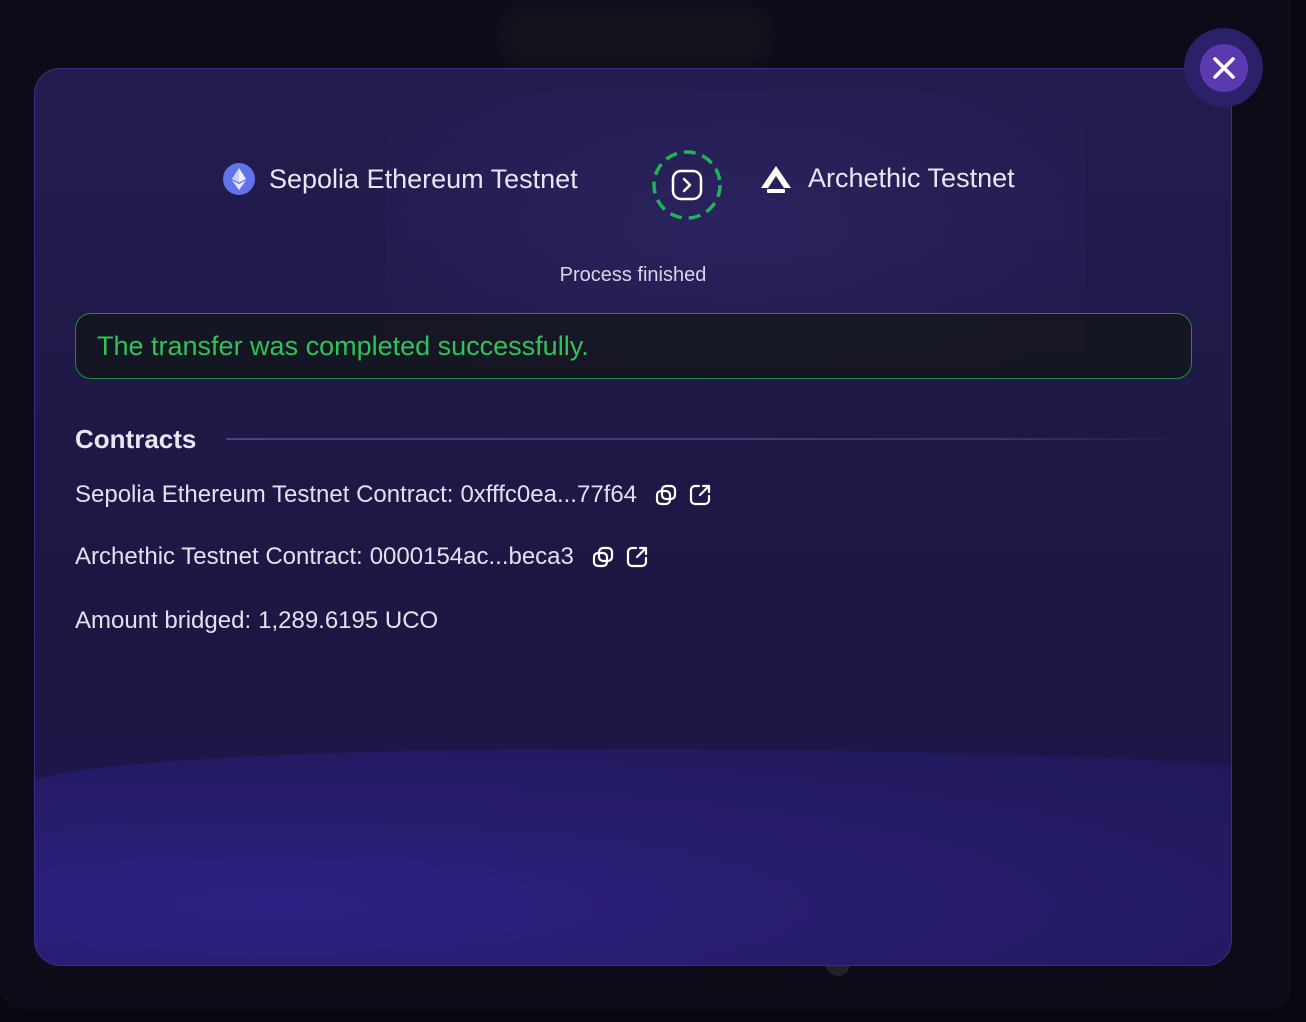  Describe the element at coordinates (633, 275) in the screenshot. I see `process-status: Process finished` at that location.